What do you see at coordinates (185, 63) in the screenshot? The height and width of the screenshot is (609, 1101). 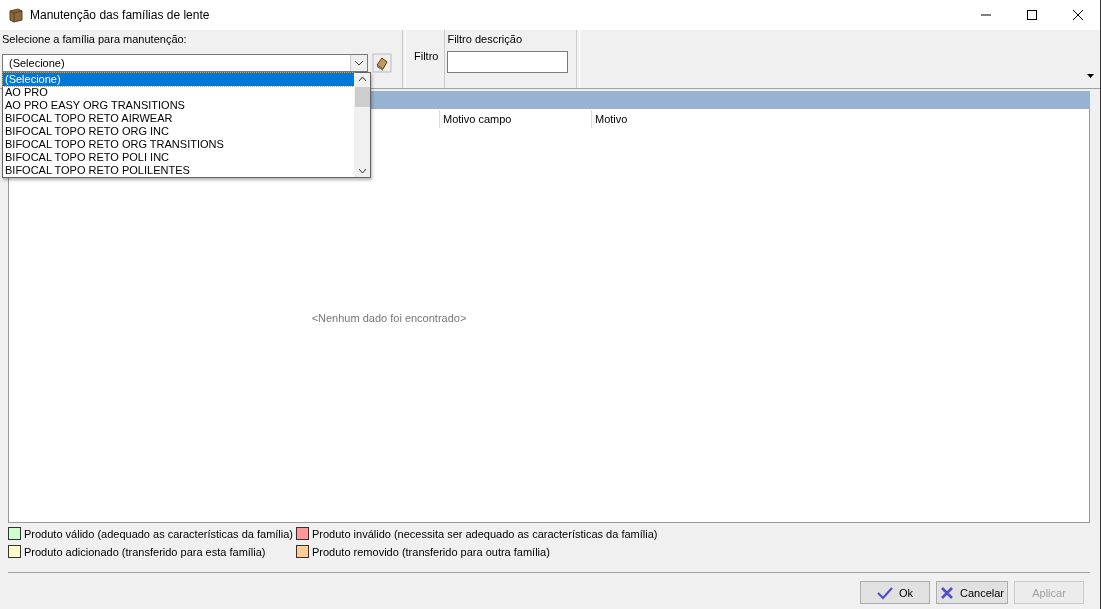 I see `family-dropdown: (Selecione)` at bounding box center [185, 63].